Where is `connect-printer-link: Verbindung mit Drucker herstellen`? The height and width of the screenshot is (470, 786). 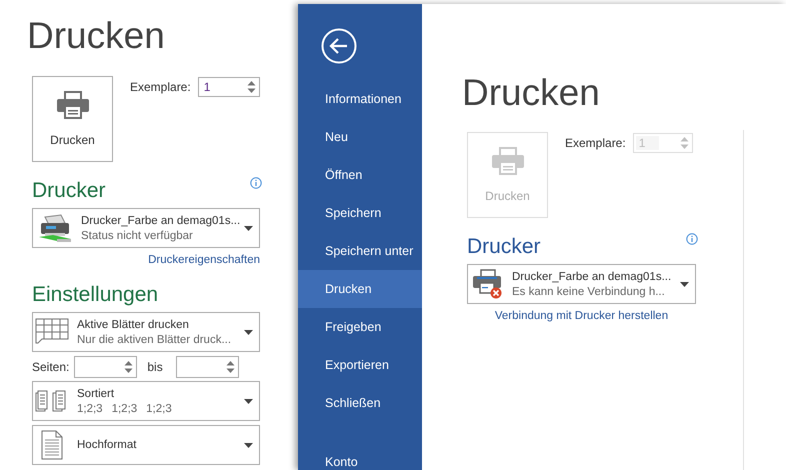 connect-printer-link: Verbindung mit Drucker herstellen is located at coordinates (581, 316).